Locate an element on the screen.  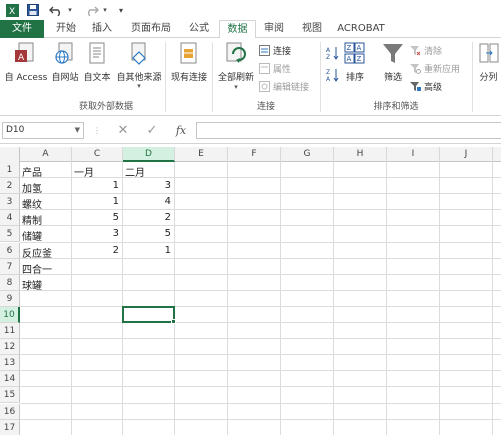
redo-icon is located at coordinates (92, 10).